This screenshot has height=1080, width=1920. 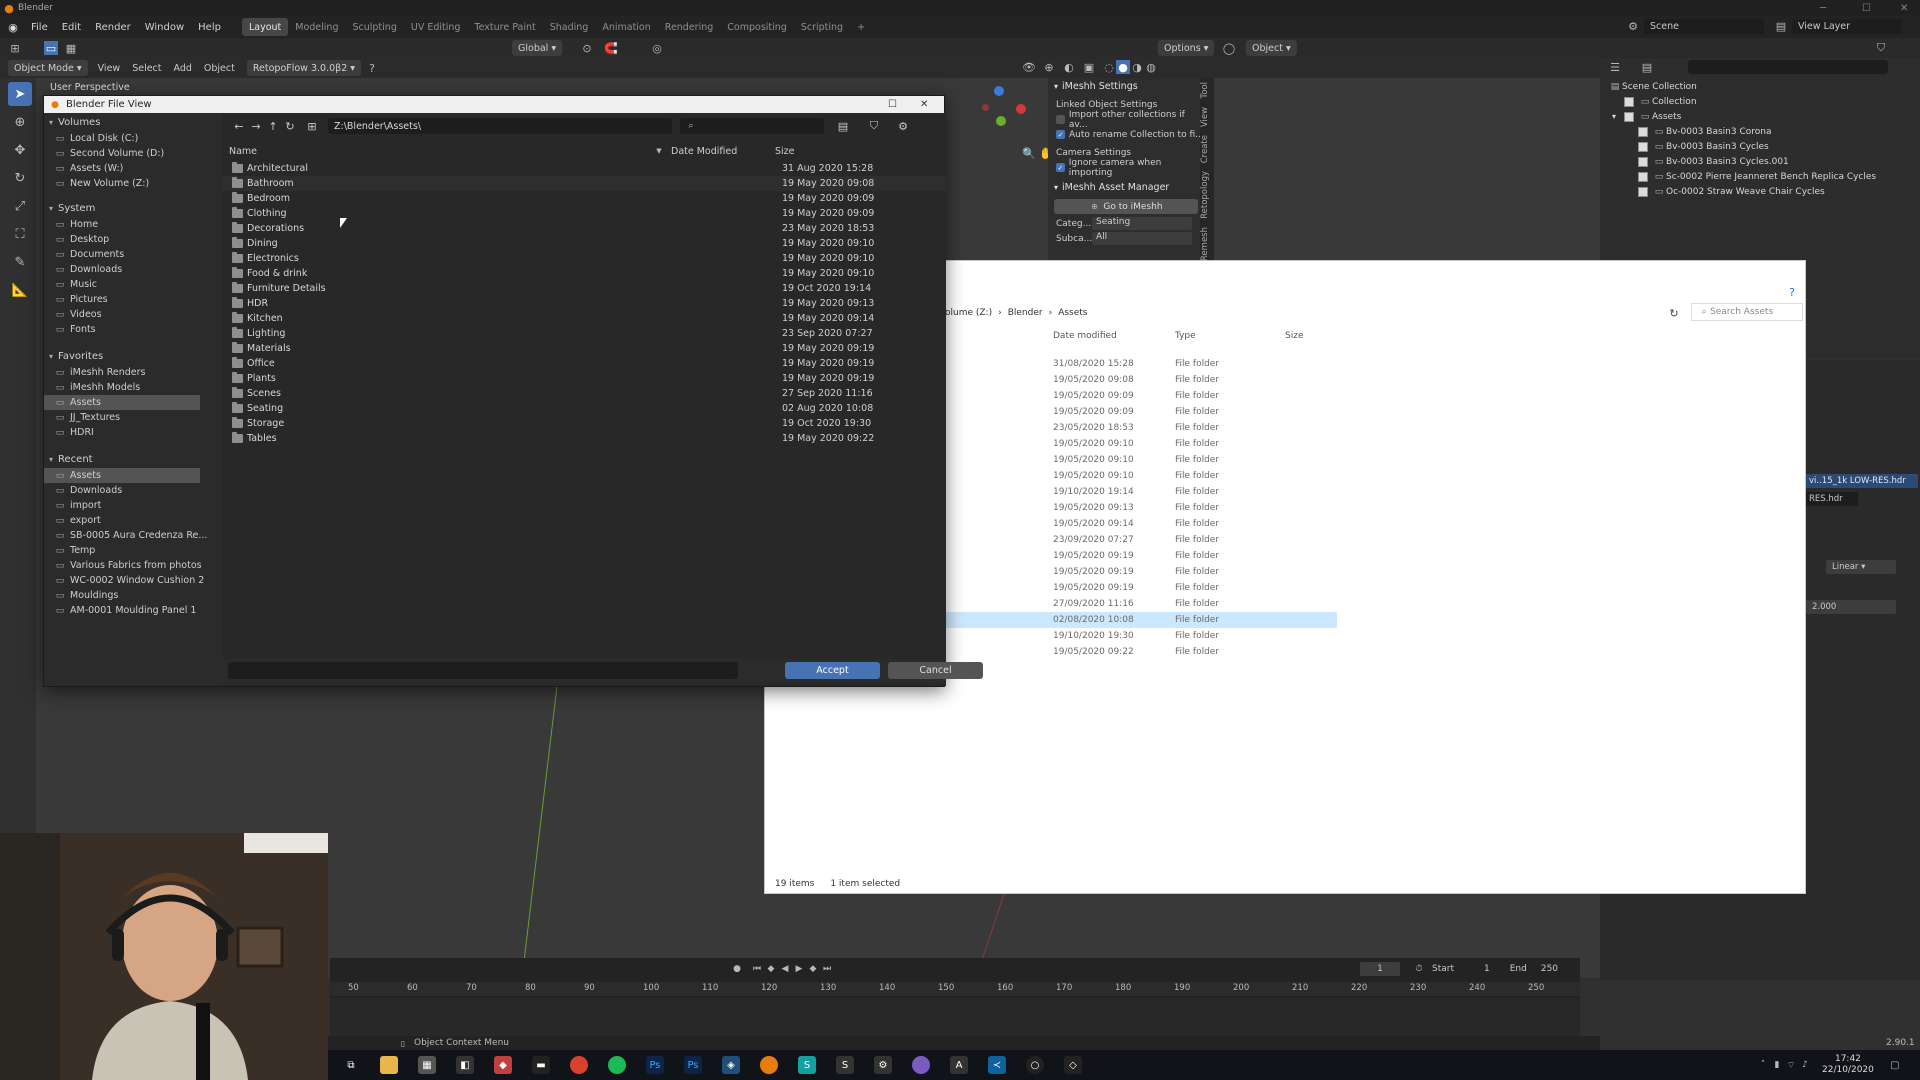 I want to click on visibility-icon: 👁, so click(x=1029, y=67).